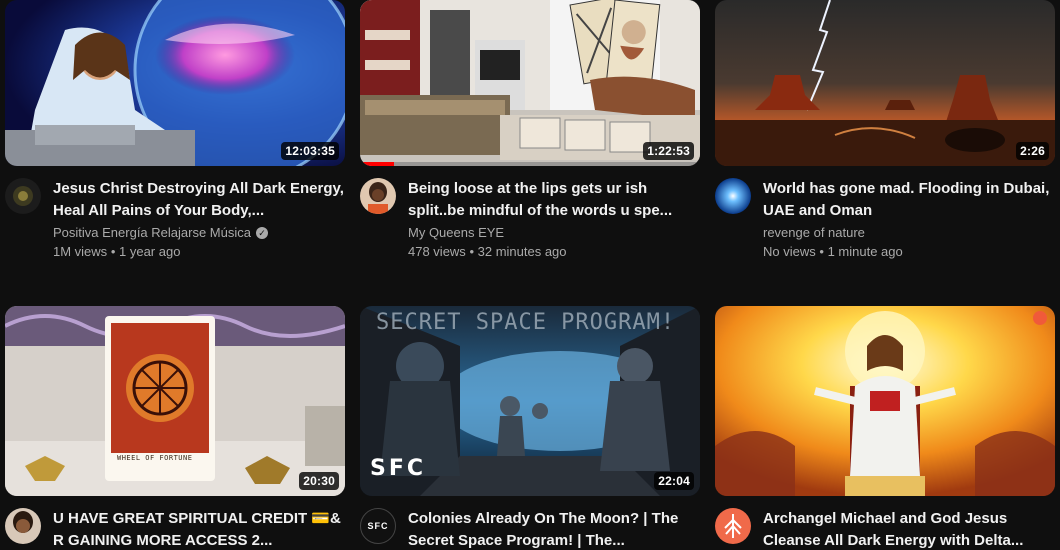  What do you see at coordinates (155, 458) in the screenshot?
I see `thumbnail-card-caption: WHEEL OF FORTUNE` at bounding box center [155, 458].